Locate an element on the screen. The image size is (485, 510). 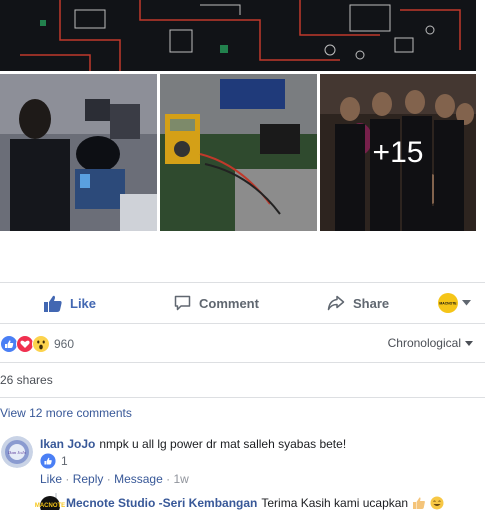
more-photos-count: +15 is located at coordinates (398, 152).